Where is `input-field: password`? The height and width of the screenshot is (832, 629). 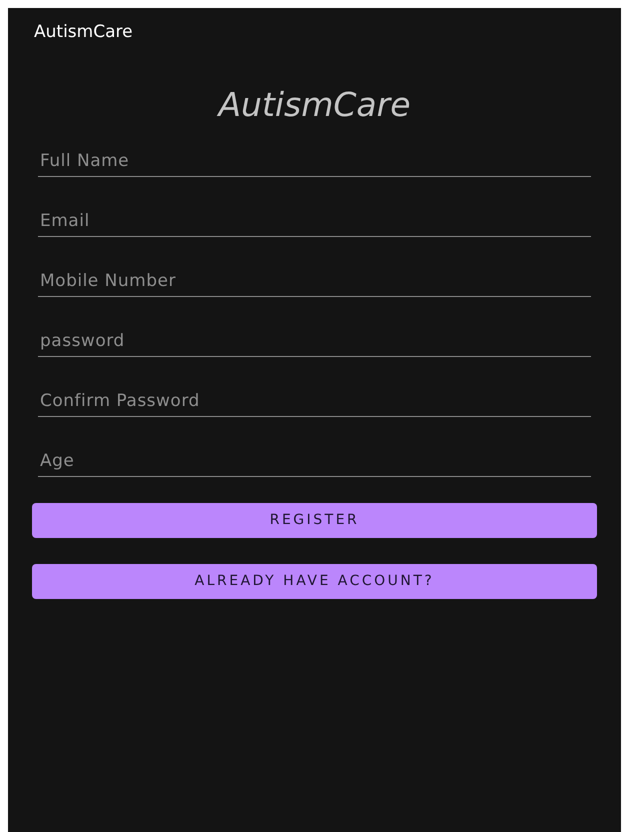 input-field: password is located at coordinates (314, 336).